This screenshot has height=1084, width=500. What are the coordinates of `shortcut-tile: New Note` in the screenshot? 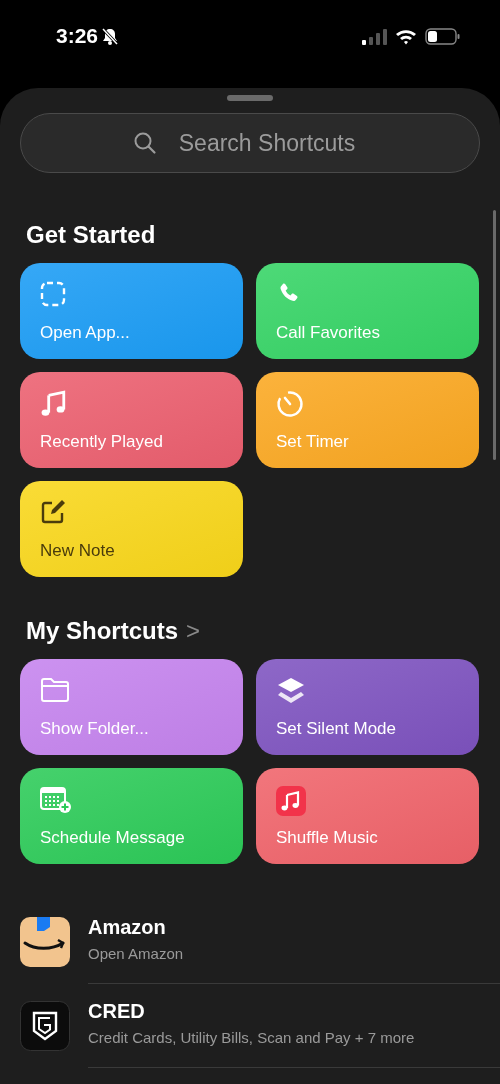 It's located at (131, 529).